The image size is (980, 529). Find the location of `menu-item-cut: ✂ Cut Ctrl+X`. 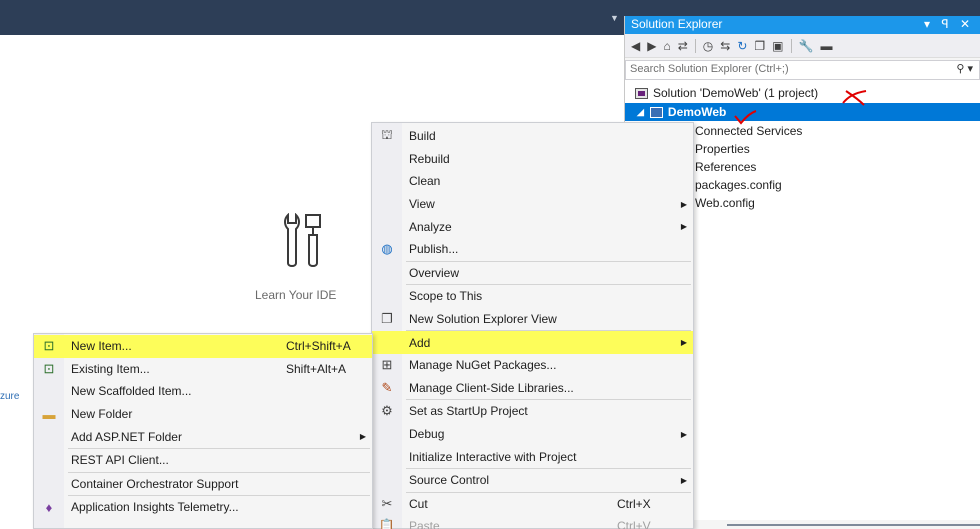

menu-item-cut: ✂ Cut Ctrl+X is located at coordinates (532, 504).